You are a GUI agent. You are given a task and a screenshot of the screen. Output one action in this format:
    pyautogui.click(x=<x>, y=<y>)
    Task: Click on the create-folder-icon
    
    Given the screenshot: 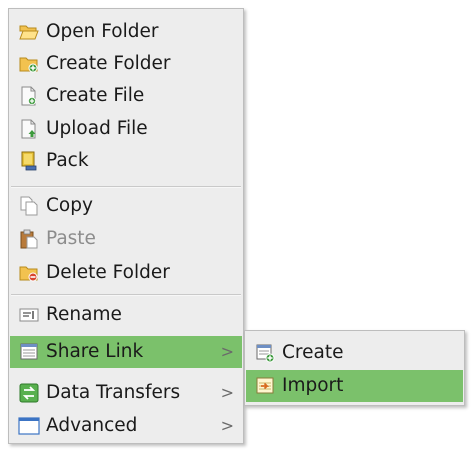 What is the action you would take?
    pyautogui.click(x=29, y=64)
    